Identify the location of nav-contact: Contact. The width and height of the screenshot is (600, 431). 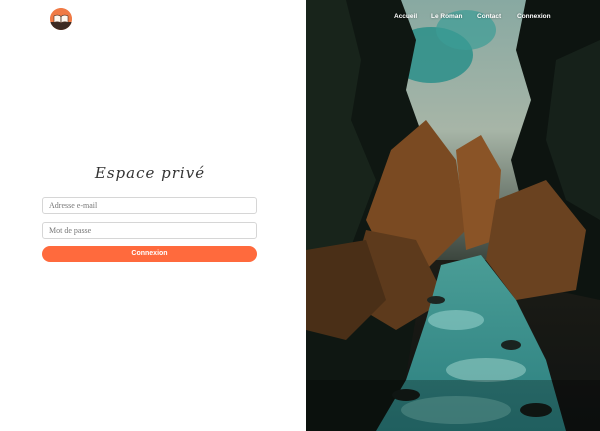
(489, 16).